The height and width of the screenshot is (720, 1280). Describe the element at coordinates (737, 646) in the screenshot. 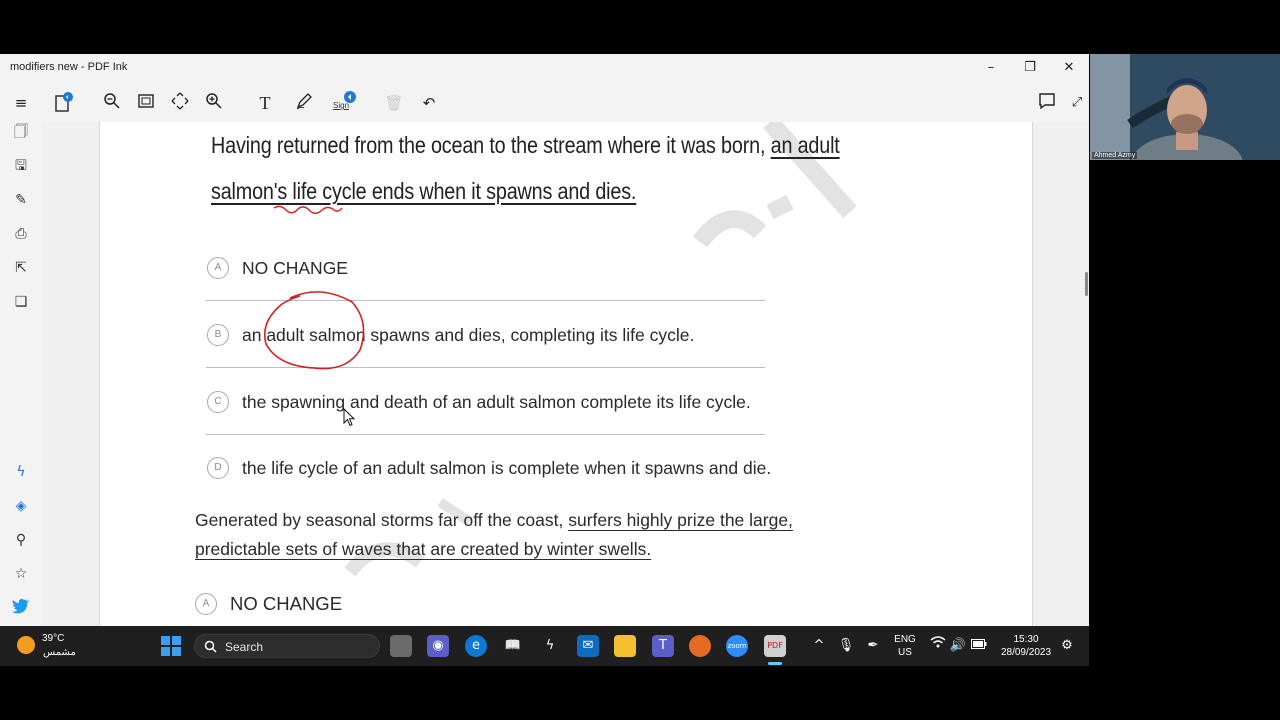

I see `zoom-icon: zoom` at that location.